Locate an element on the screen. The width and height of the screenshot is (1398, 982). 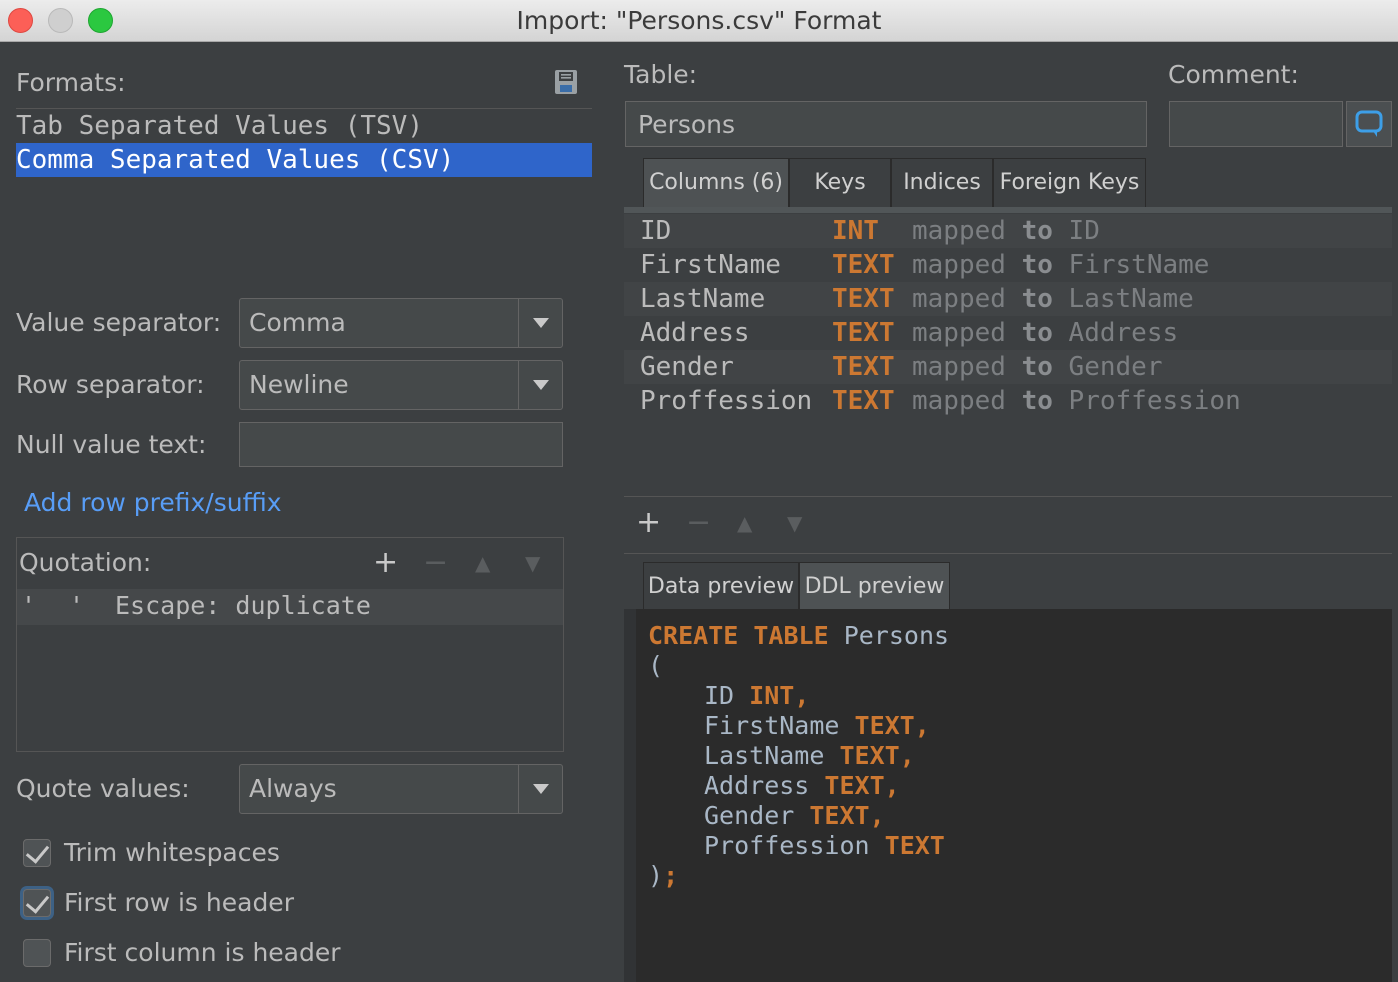
value-separator-label: Value separator: is located at coordinates (119, 322).